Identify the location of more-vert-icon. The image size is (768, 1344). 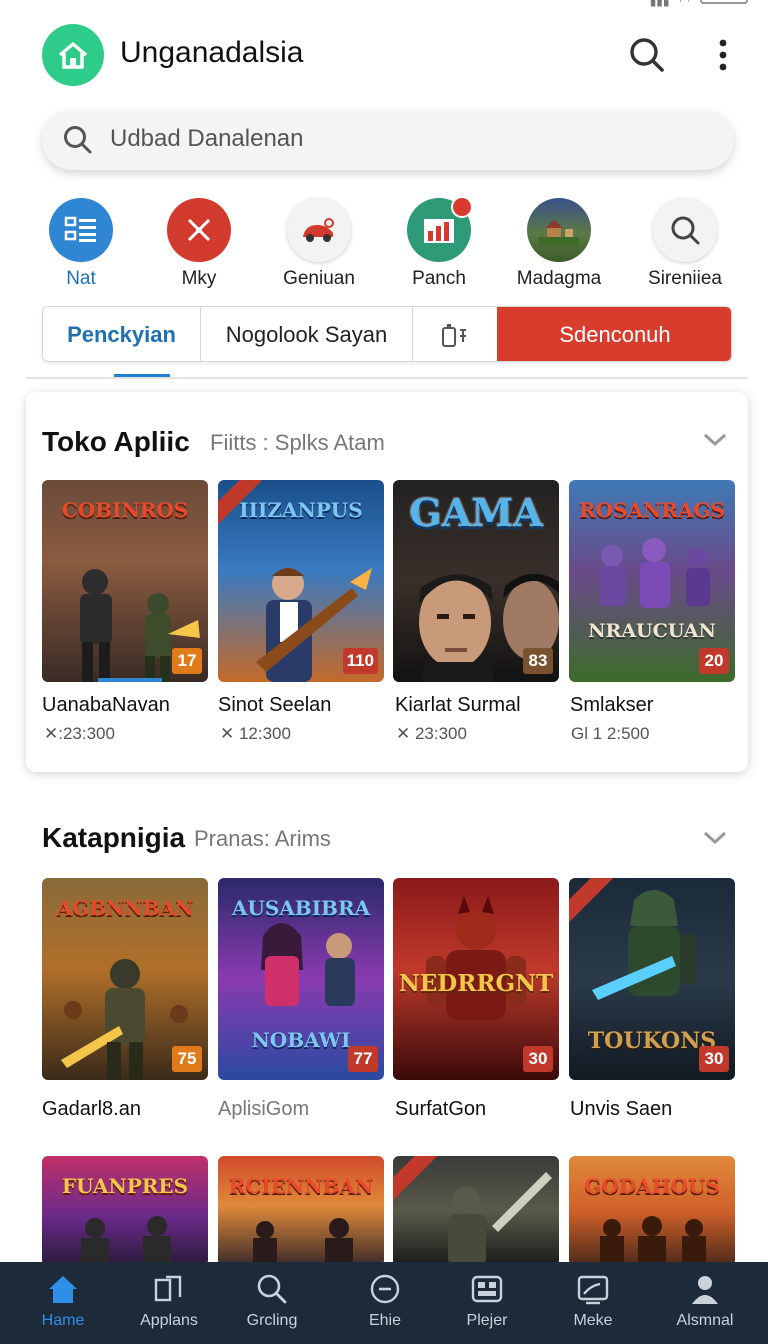
(723, 55).